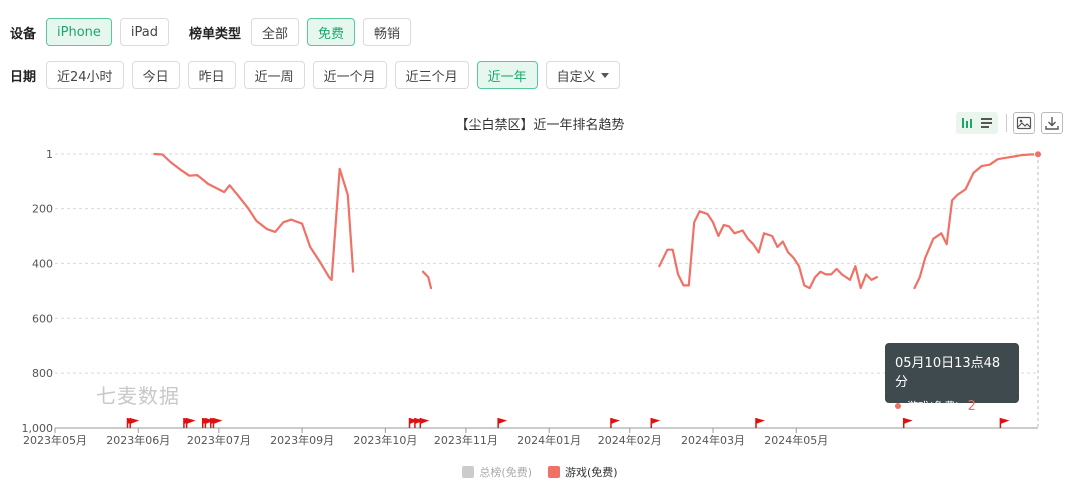 The height and width of the screenshot is (496, 1080). What do you see at coordinates (385, 440) in the screenshot?
I see `x-tick-label: 2023年10月` at bounding box center [385, 440].